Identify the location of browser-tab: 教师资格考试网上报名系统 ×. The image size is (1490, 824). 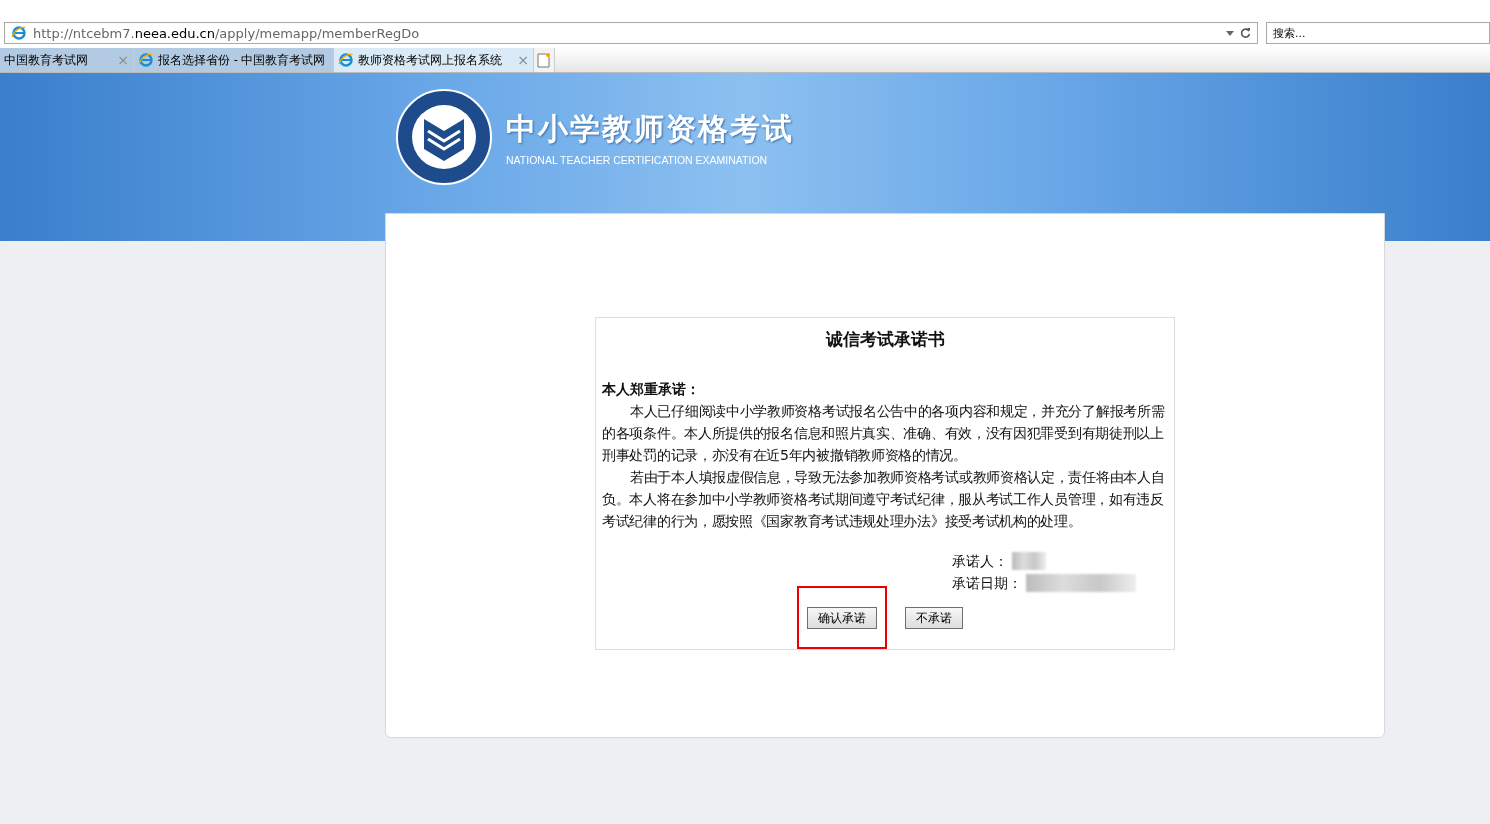
(434, 60).